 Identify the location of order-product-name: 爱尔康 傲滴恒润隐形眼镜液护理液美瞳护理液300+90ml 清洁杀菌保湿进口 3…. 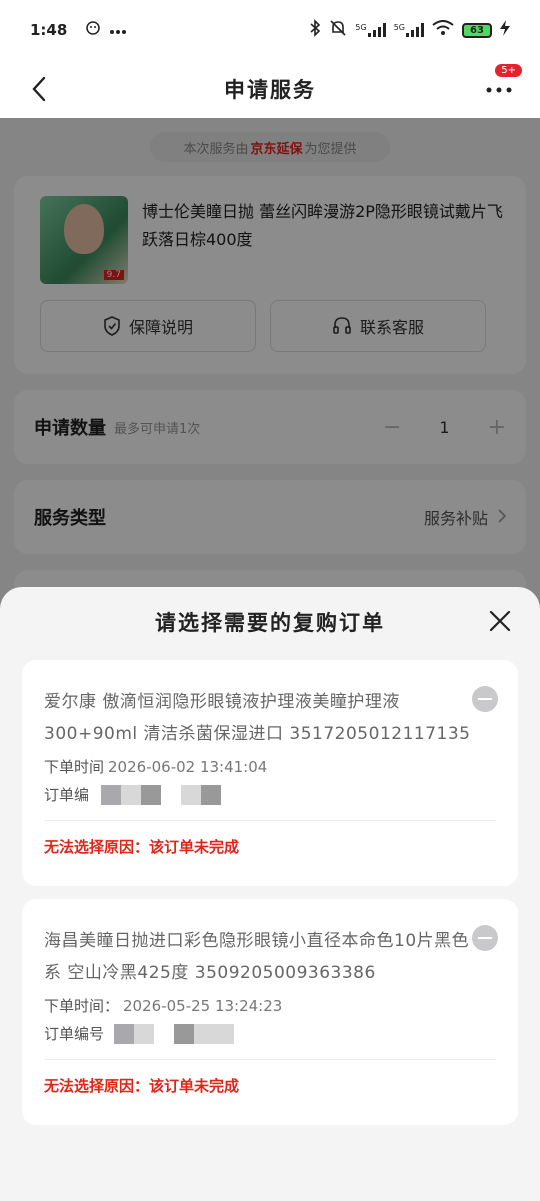
(257, 718).